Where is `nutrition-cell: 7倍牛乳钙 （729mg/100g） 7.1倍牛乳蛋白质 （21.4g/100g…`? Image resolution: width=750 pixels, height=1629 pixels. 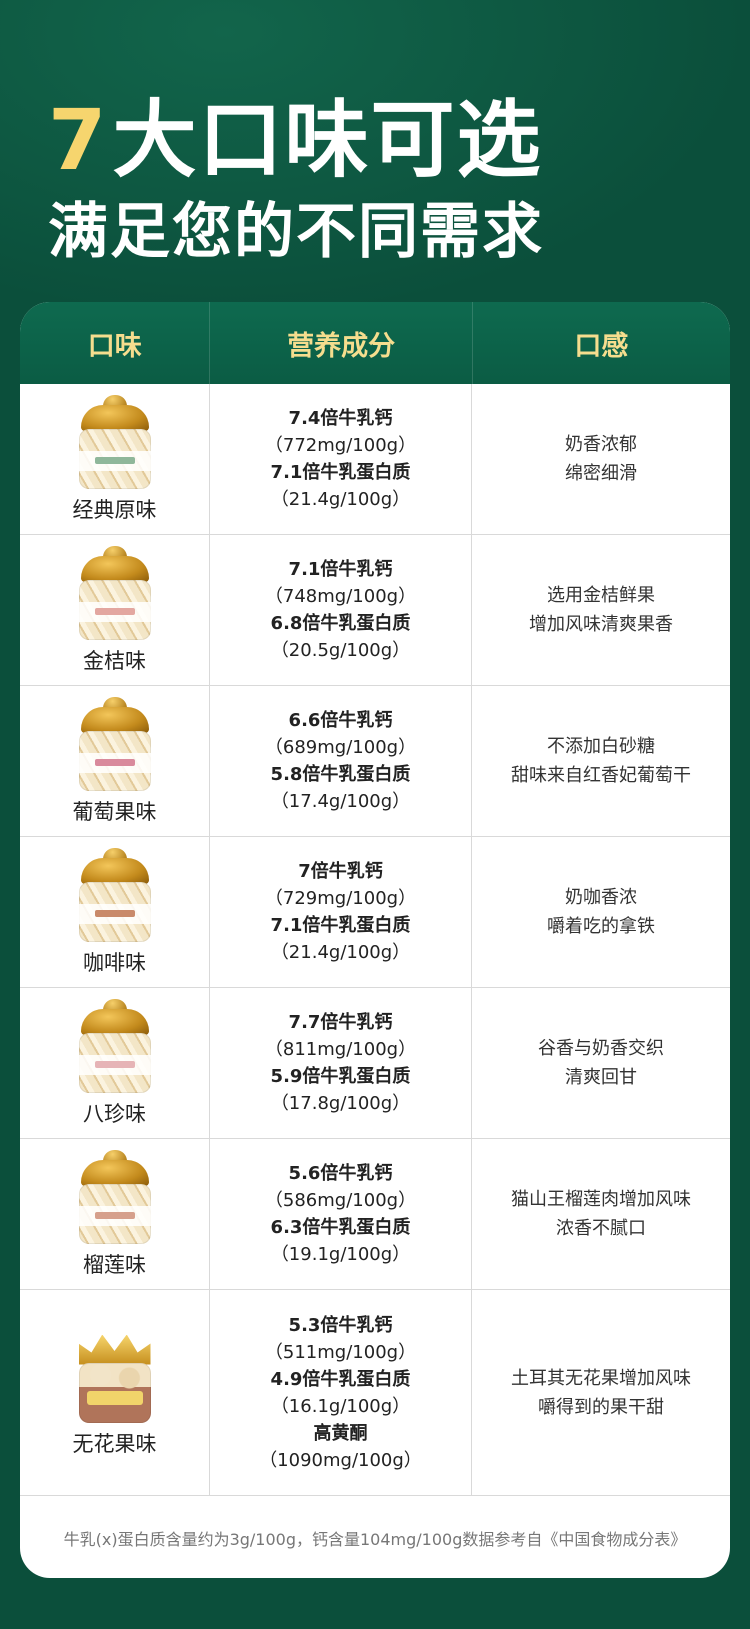 nutrition-cell: 7倍牛乳钙 （729mg/100g） 7.1倍牛乳蛋白质 （21.4g/100g… is located at coordinates (341, 912).